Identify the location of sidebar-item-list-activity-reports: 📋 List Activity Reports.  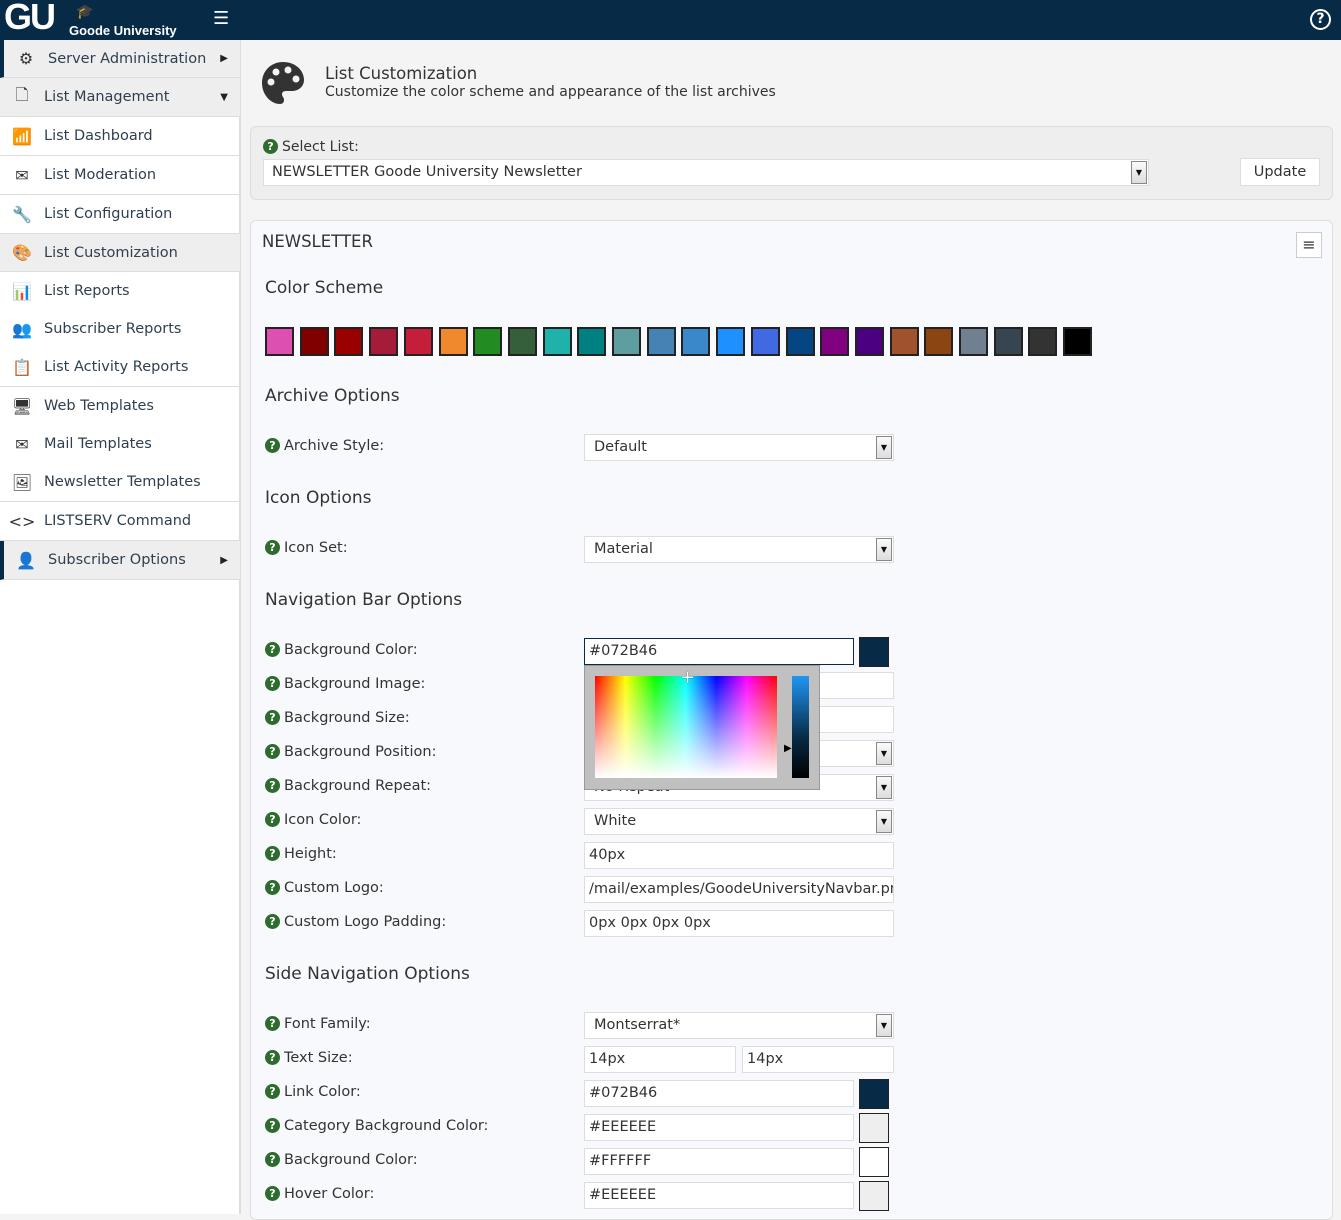
(120, 367).